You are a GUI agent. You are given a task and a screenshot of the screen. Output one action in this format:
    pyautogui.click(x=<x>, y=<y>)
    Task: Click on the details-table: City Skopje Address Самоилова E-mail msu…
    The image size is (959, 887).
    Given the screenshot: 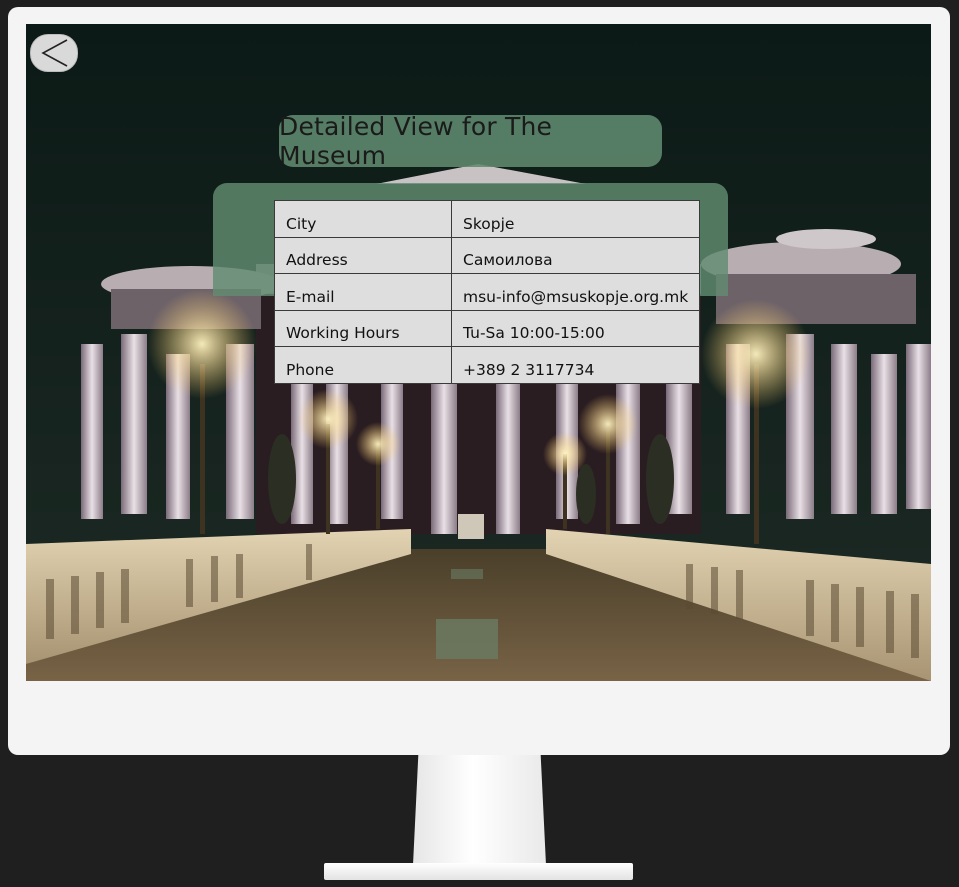 What is the action you would take?
    pyautogui.click(x=487, y=292)
    